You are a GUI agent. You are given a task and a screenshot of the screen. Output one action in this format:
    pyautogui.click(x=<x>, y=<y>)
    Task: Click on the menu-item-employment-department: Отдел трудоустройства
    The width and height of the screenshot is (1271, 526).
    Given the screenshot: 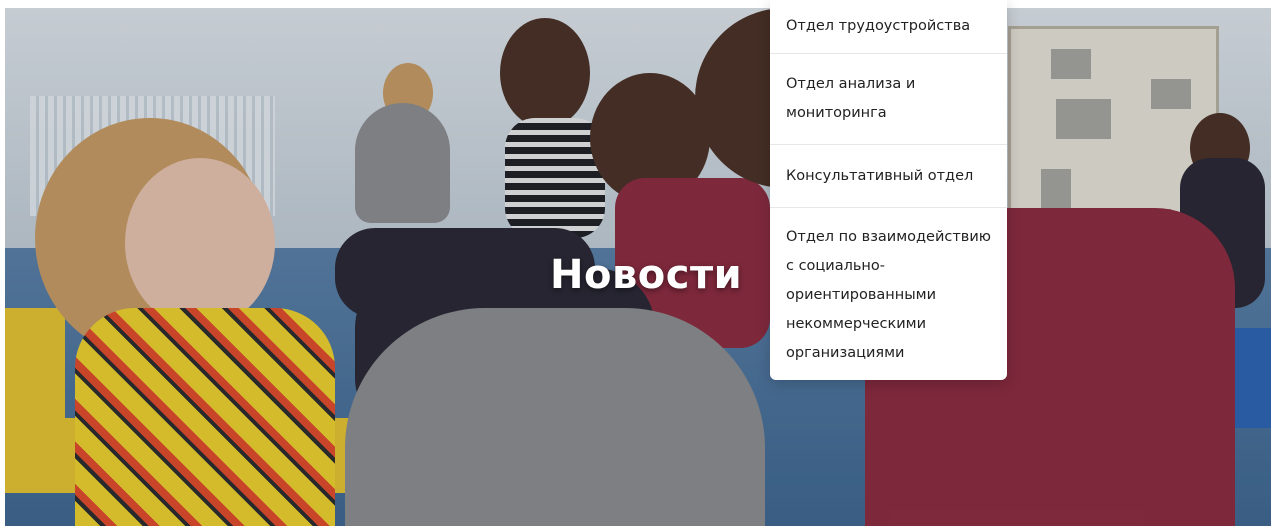 What is the action you would take?
    pyautogui.click(x=888, y=27)
    